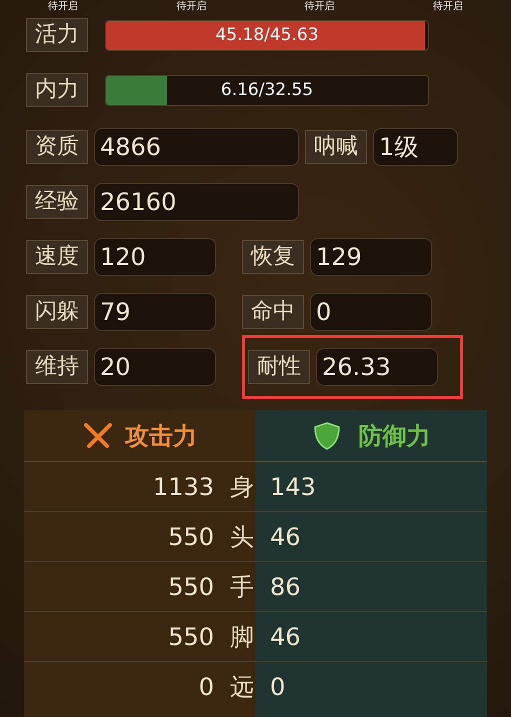 This screenshot has width=511, height=717. I want to click on stat-value: 0, so click(371, 312).